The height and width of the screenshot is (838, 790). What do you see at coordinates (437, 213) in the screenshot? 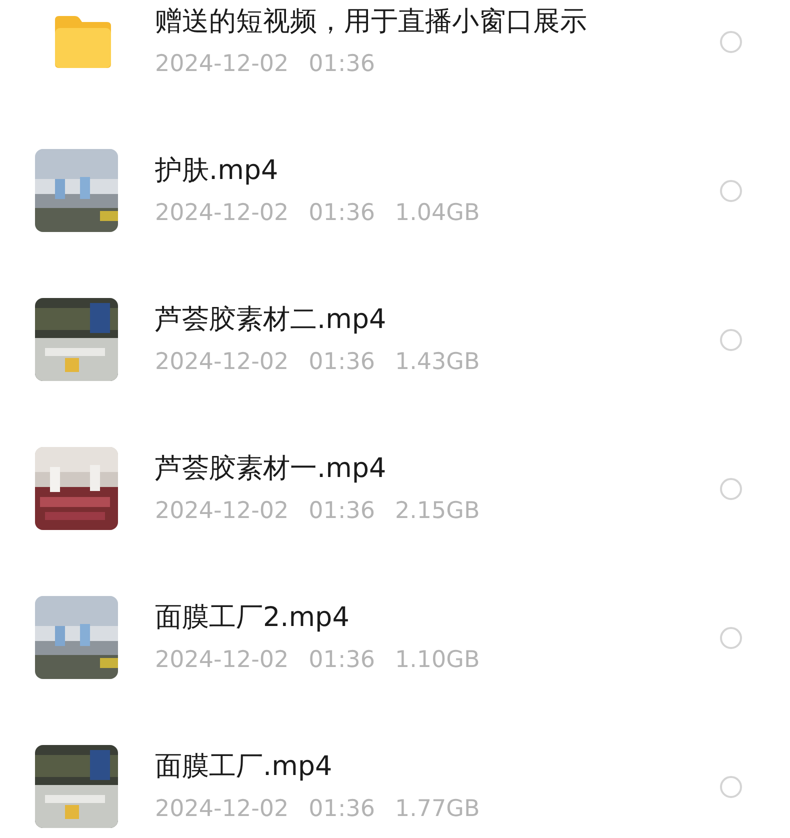
I see `file-size: 1.04GB` at bounding box center [437, 213].